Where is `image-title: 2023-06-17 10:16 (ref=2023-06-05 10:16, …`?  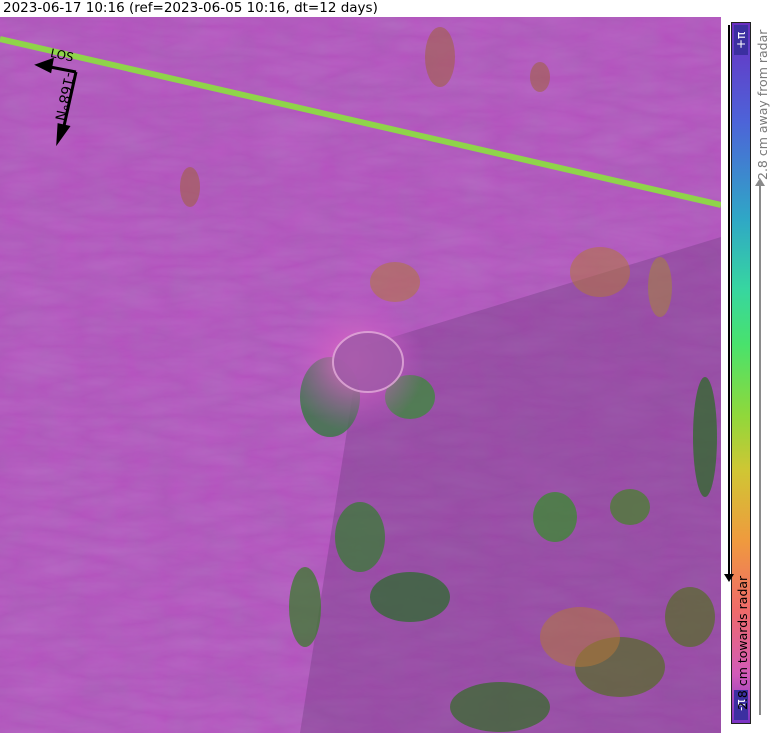 image-title: 2023-06-17 10:16 (ref=2023-06-05 10:16, … is located at coordinates (190, 8).